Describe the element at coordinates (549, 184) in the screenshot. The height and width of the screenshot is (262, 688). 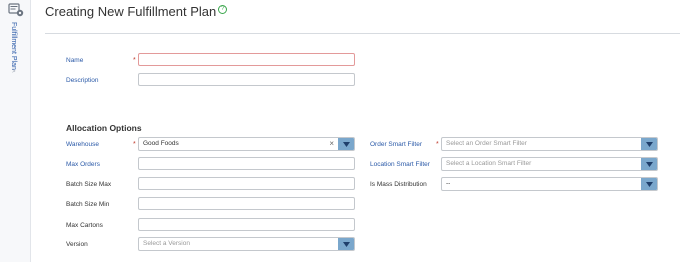
I see `is-mass-distribution-select: --` at that location.